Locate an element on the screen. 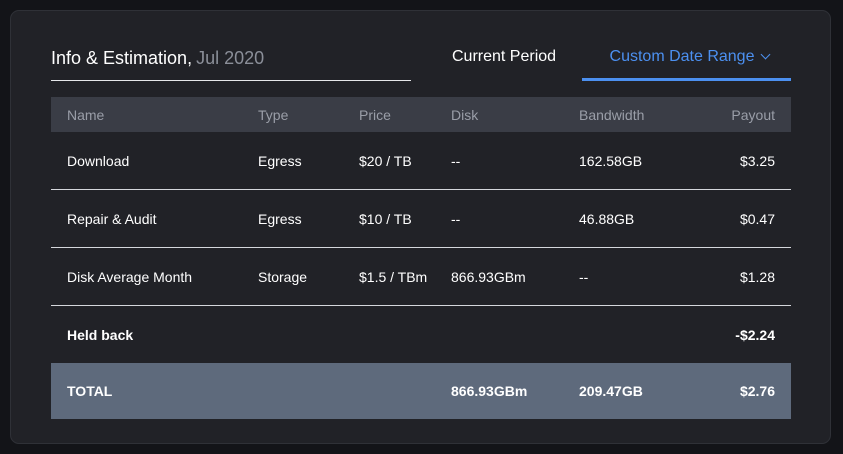 Image resolution: width=843 pixels, height=454 pixels. column-header-name: Name is located at coordinates (86, 114).